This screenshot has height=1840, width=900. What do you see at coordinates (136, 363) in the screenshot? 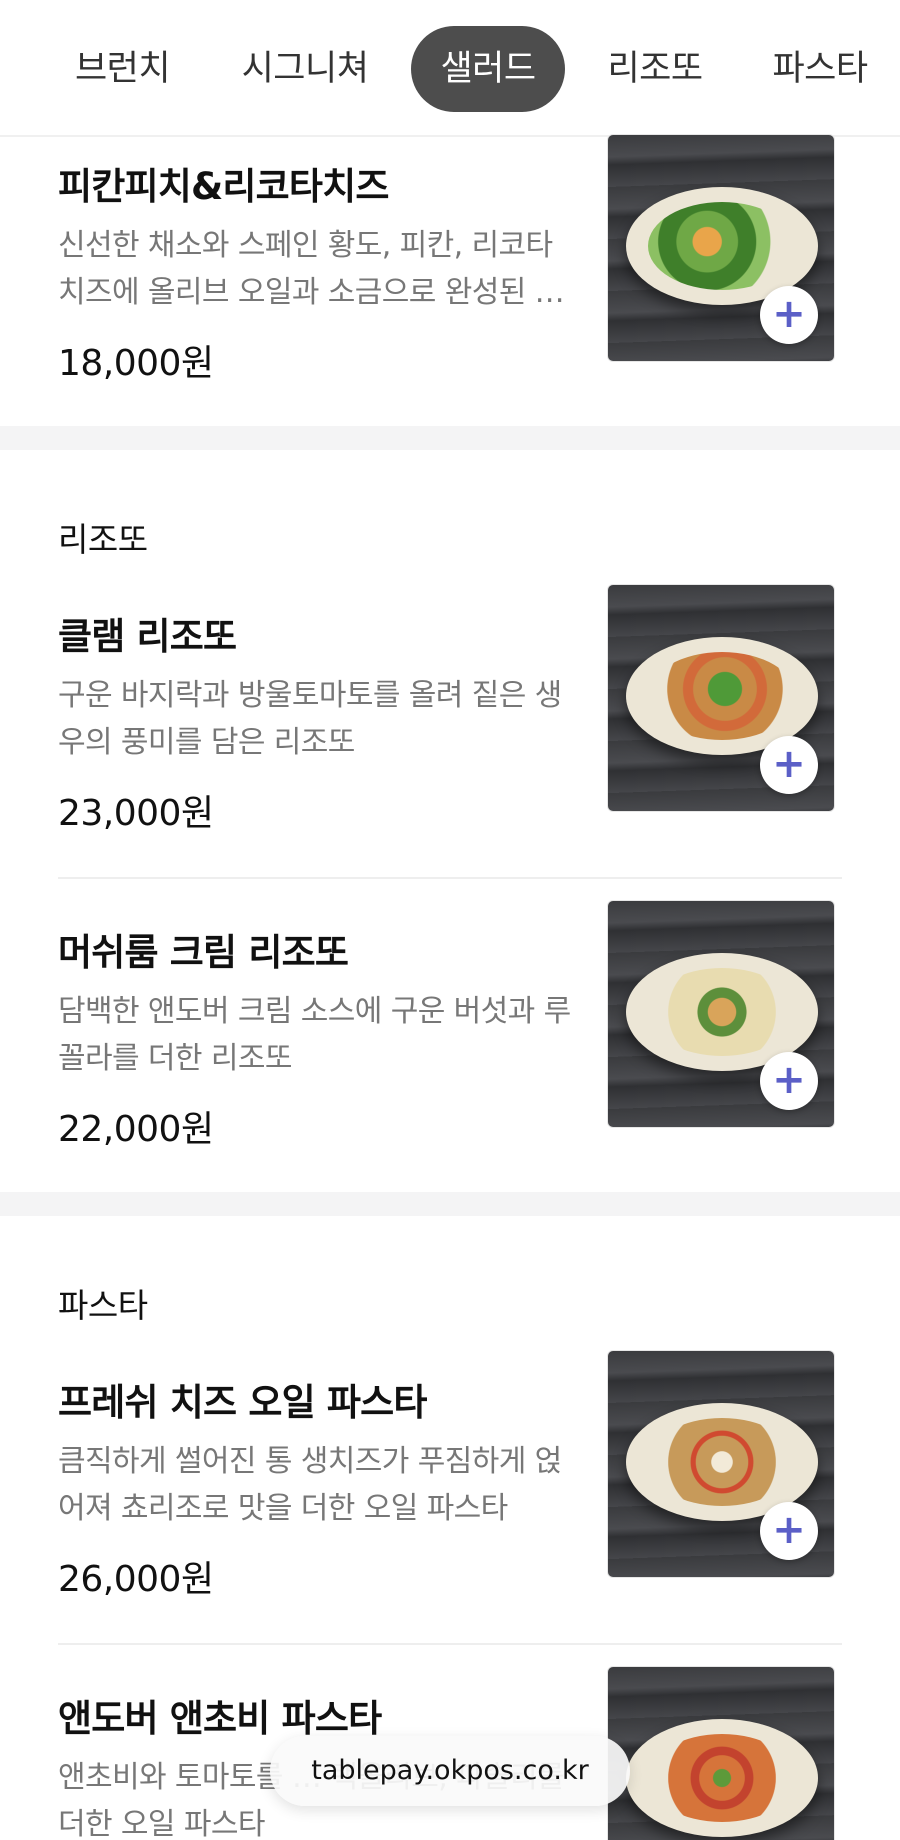
I see `menu-item-price: 18,000원` at bounding box center [136, 363].